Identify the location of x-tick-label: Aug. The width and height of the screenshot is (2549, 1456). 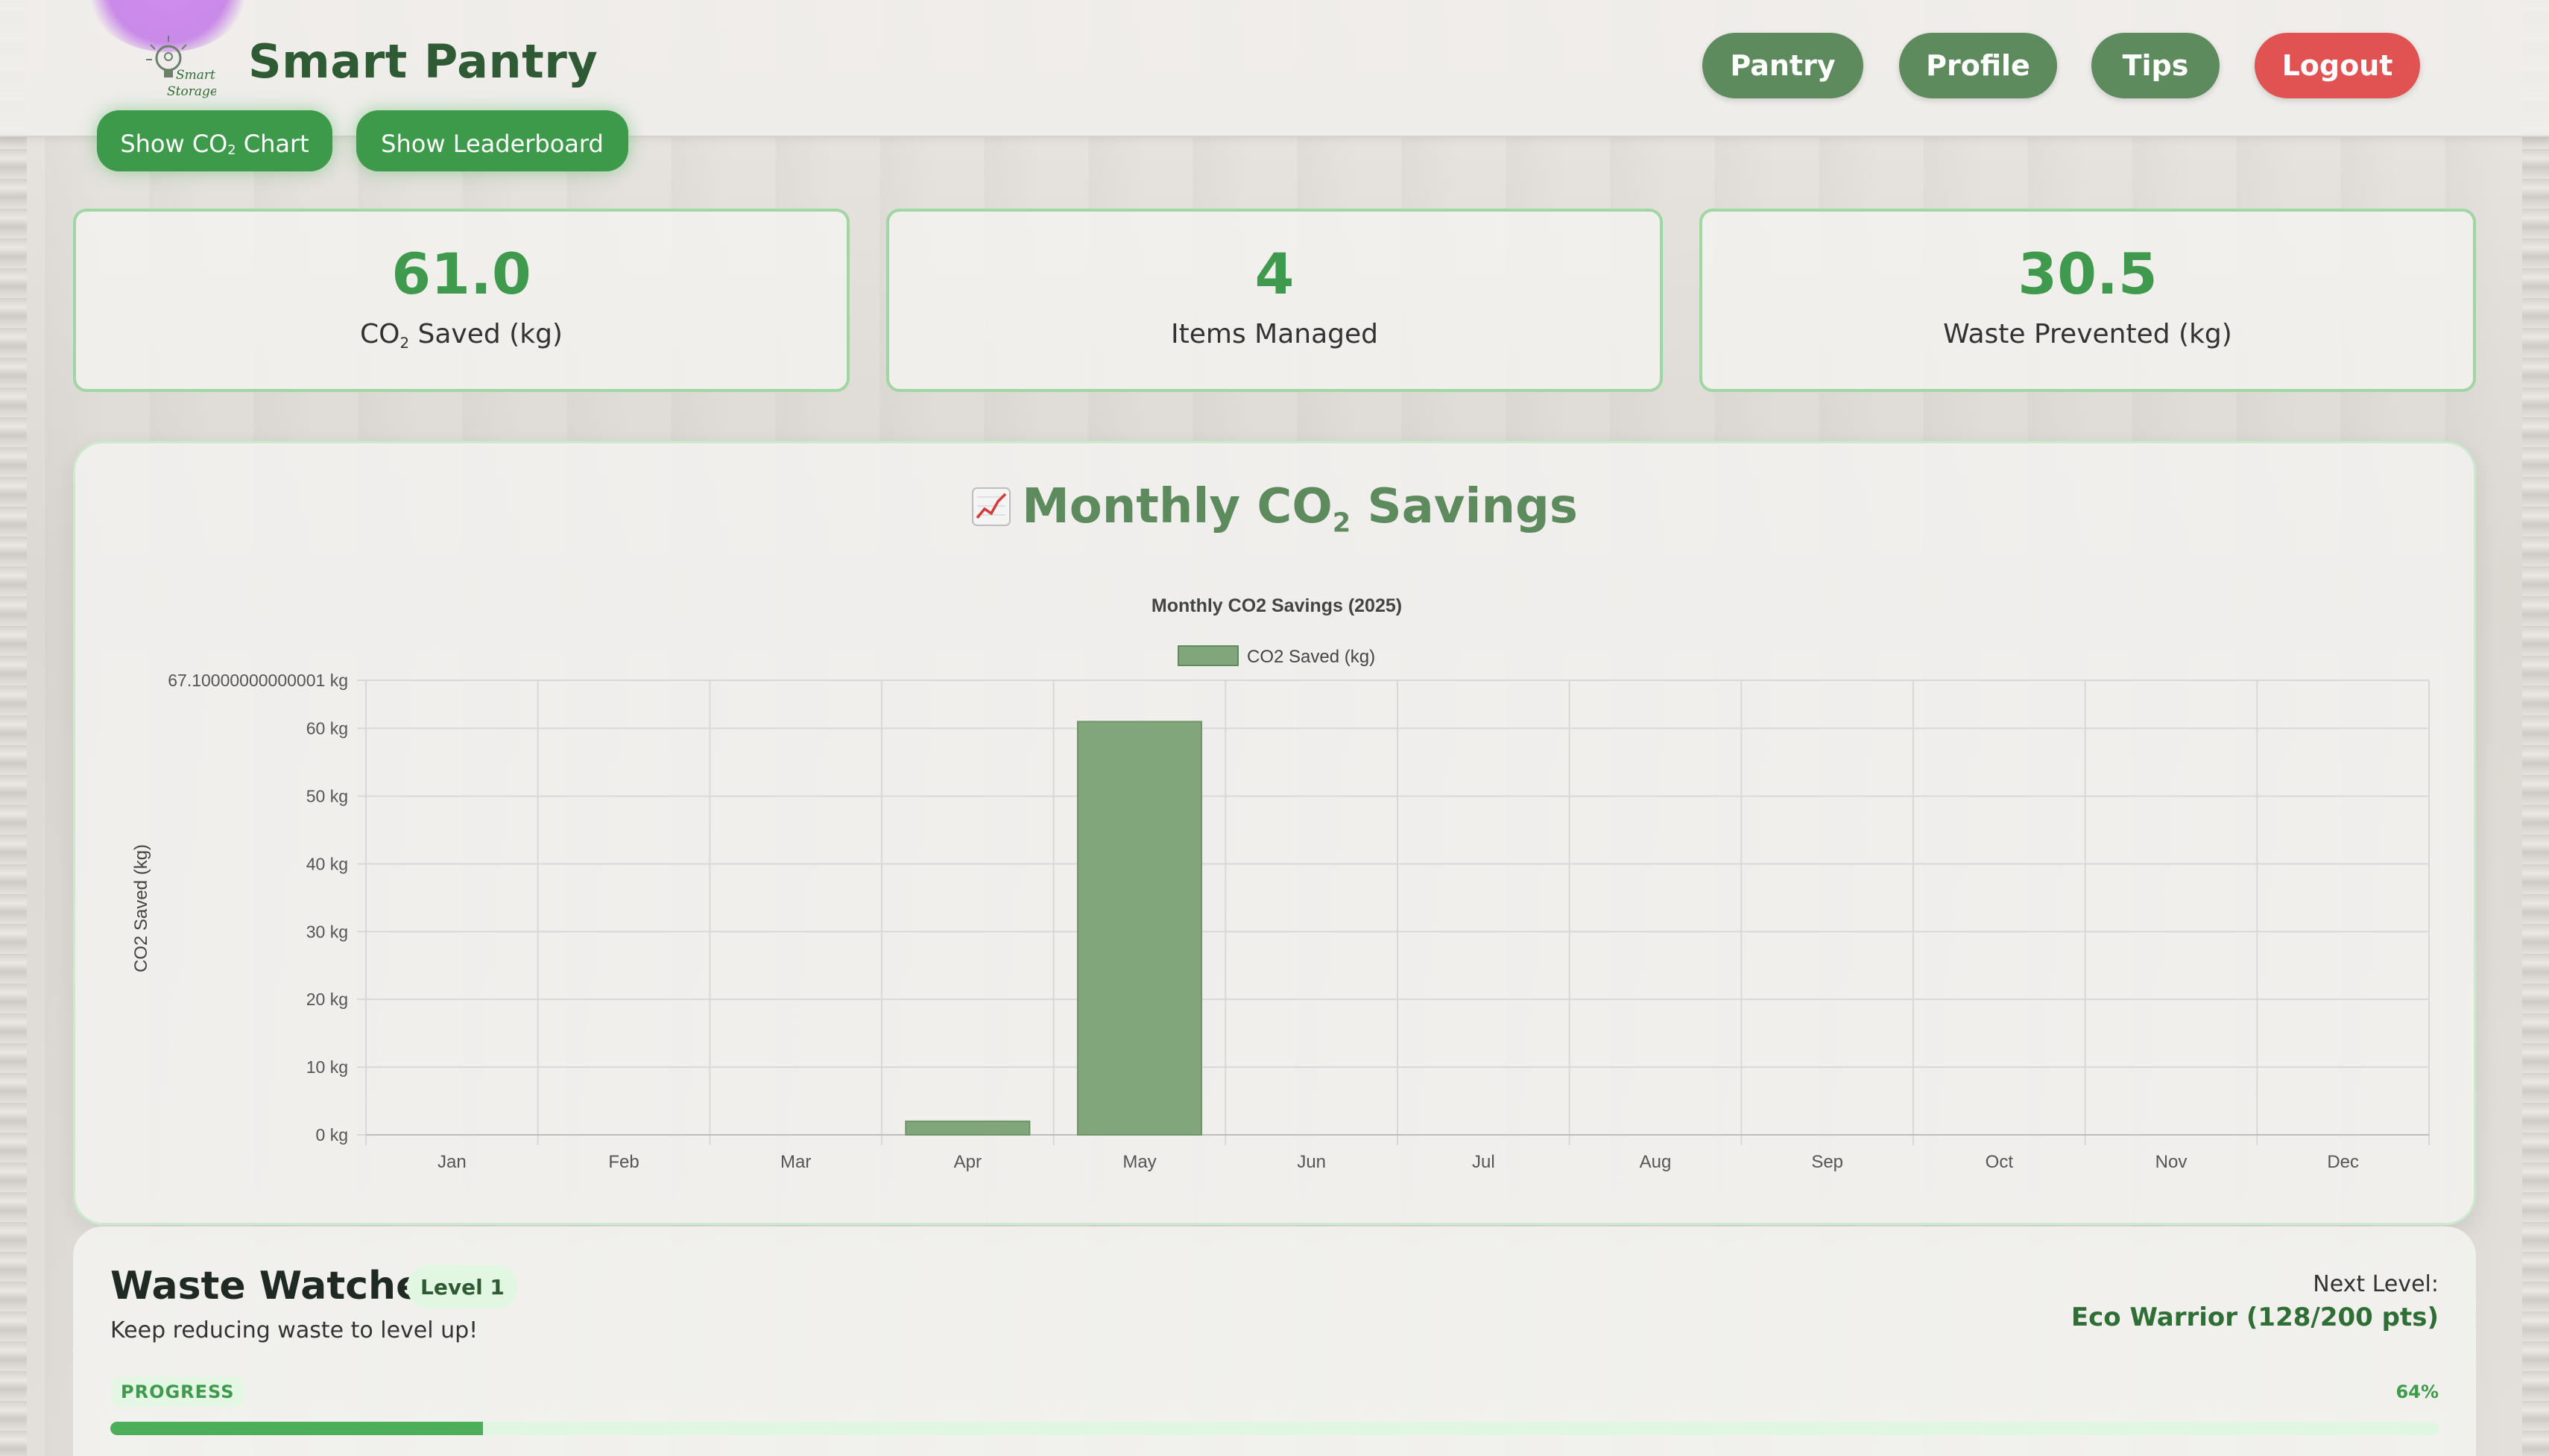
(1656, 1162).